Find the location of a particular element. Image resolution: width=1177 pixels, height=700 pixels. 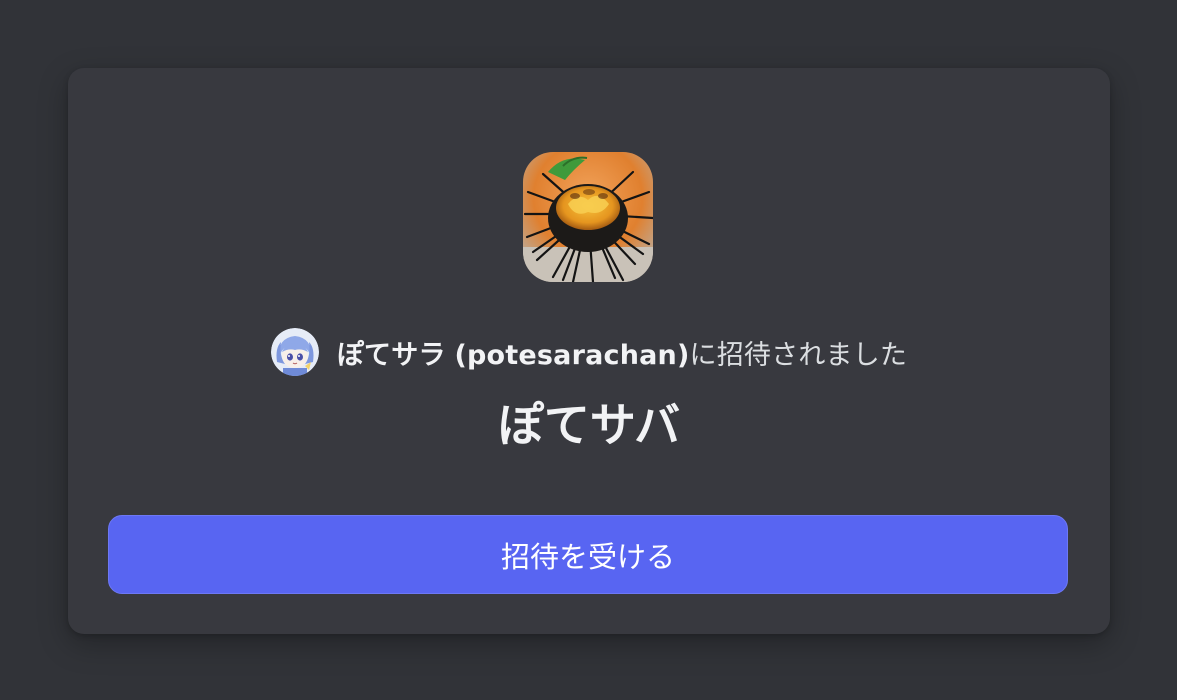

accept-invite-button: 招待を受ける is located at coordinates (588, 554).